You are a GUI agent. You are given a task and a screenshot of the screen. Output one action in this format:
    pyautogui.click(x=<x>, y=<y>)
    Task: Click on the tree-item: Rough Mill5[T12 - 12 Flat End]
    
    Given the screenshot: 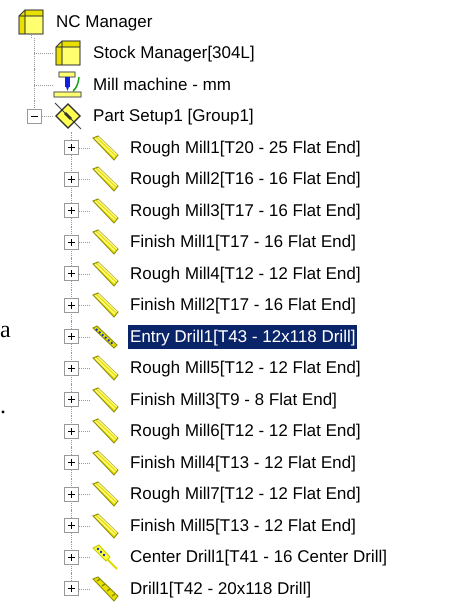 What is the action you would take?
    pyautogui.click(x=245, y=368)
    